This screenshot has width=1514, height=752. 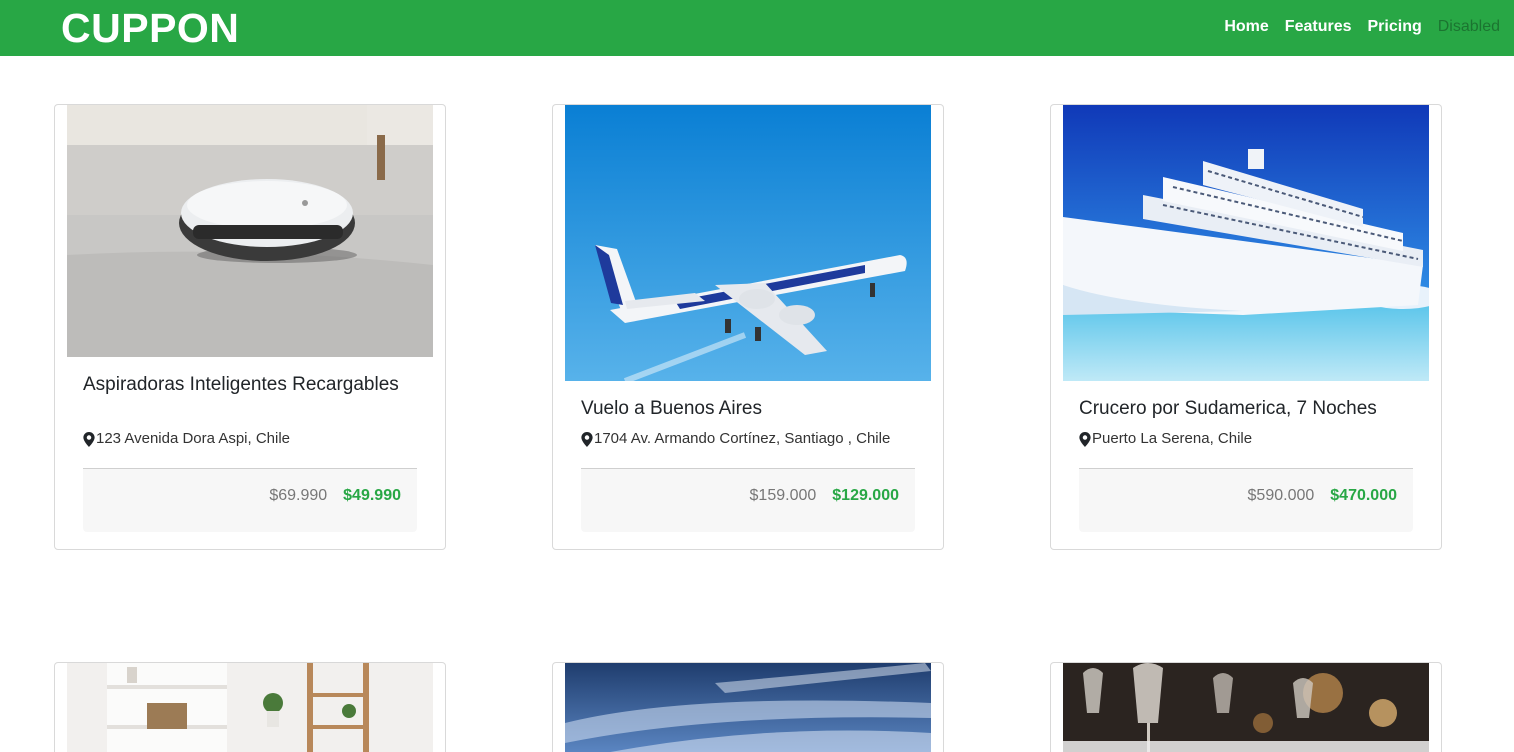 I want to click on location-text: Puerto La Serena, Chile, so click(x=1172, y=438).